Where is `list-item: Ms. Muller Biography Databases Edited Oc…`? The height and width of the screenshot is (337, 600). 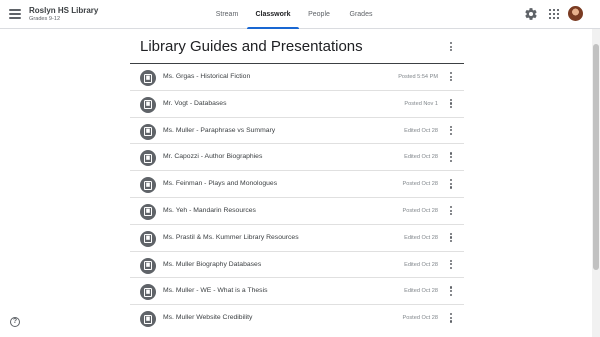
list-item: Ms. Muller Biography Databases Edited Oc… is located at coordinates (297, 265).